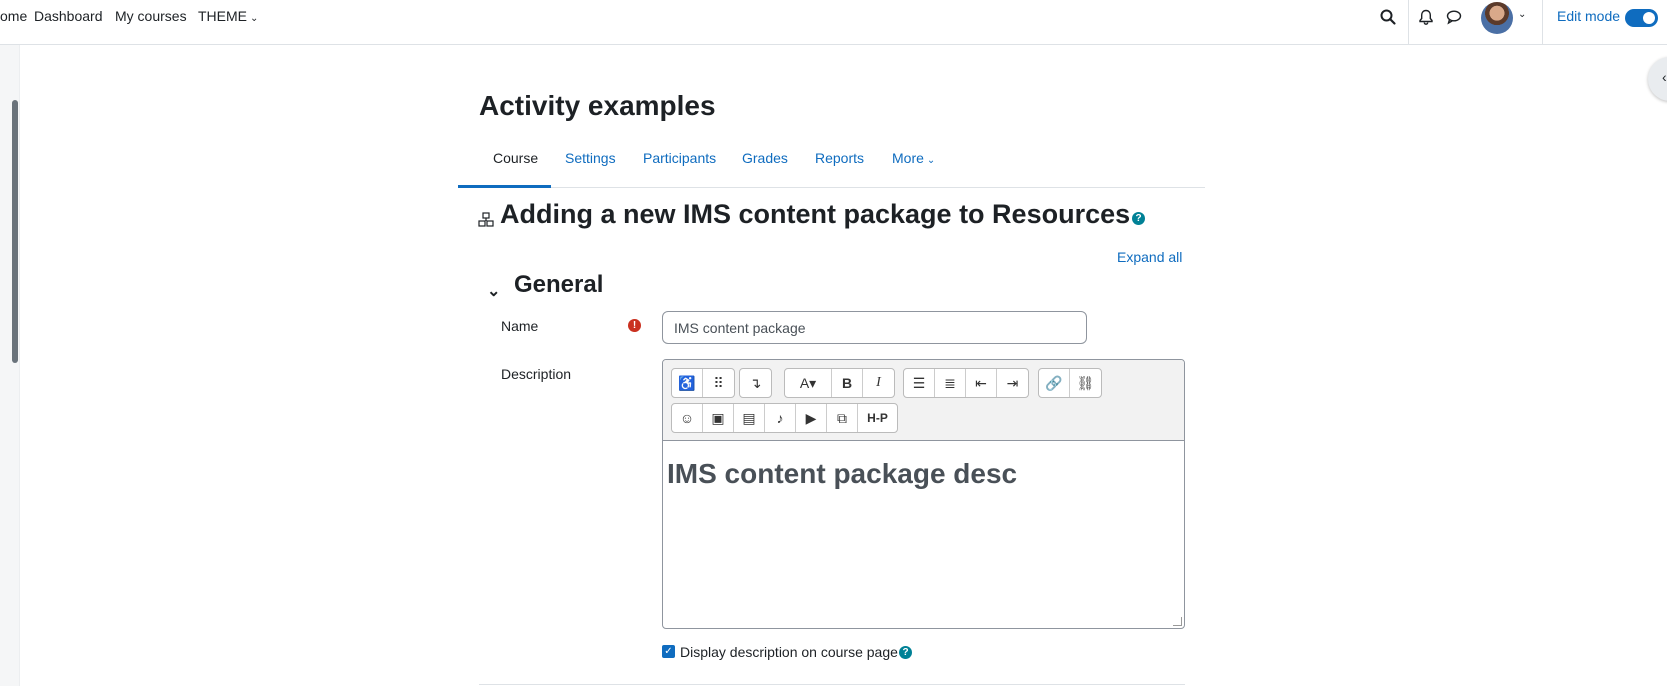  Describe the element at coordinates (687, 418) in the screenshot. I see `emoji-icon: ☺` at that location.